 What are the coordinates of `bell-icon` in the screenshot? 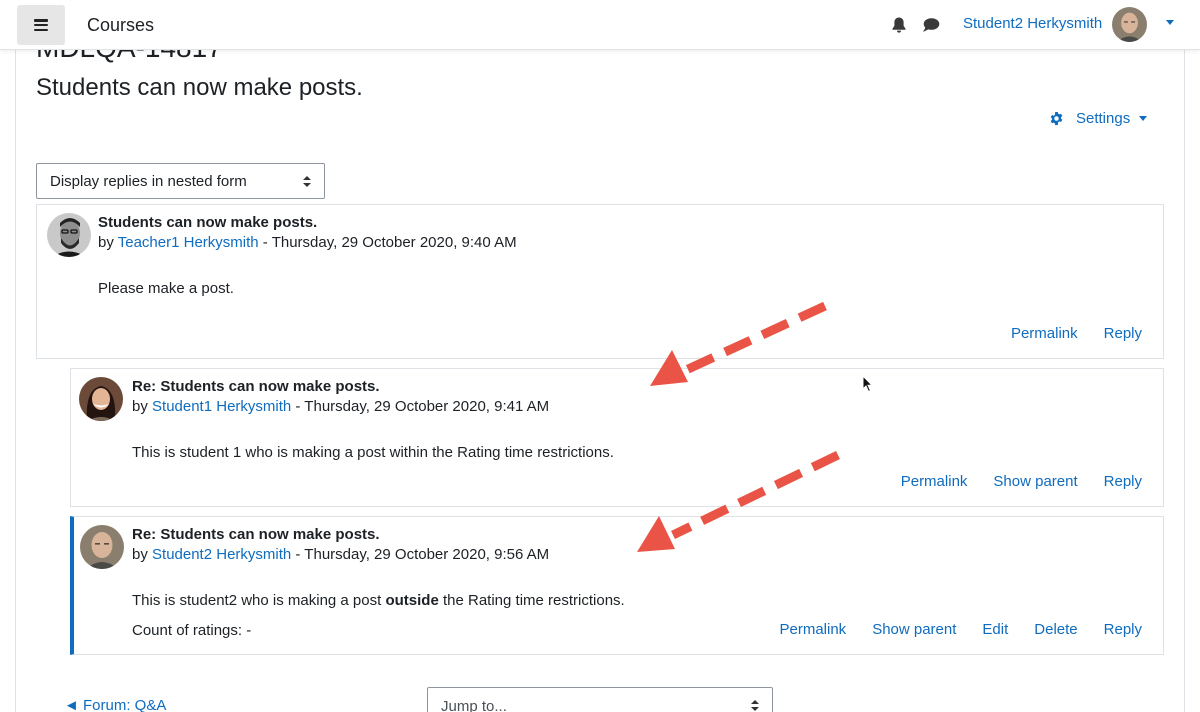 It's located at (899, 25).